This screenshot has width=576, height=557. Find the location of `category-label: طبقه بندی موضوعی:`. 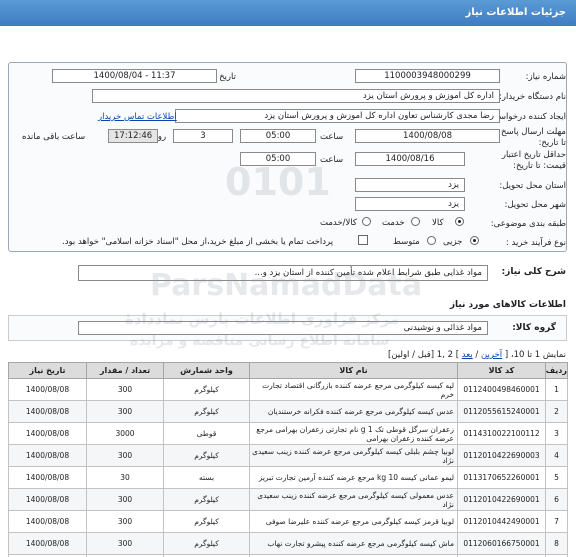

category-label: طبقه بندی موضوعی: is located at coordinates (528, 224).